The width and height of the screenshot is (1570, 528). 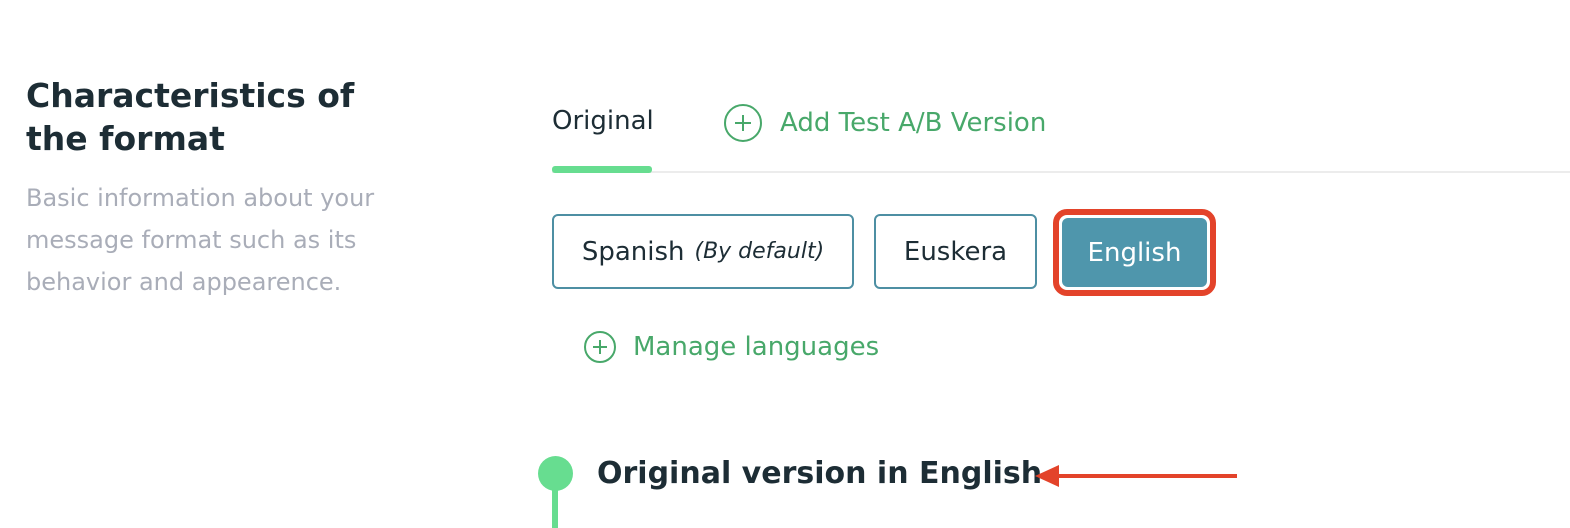 I want to click on active-tab-indicator, so click(x=602, y=169).